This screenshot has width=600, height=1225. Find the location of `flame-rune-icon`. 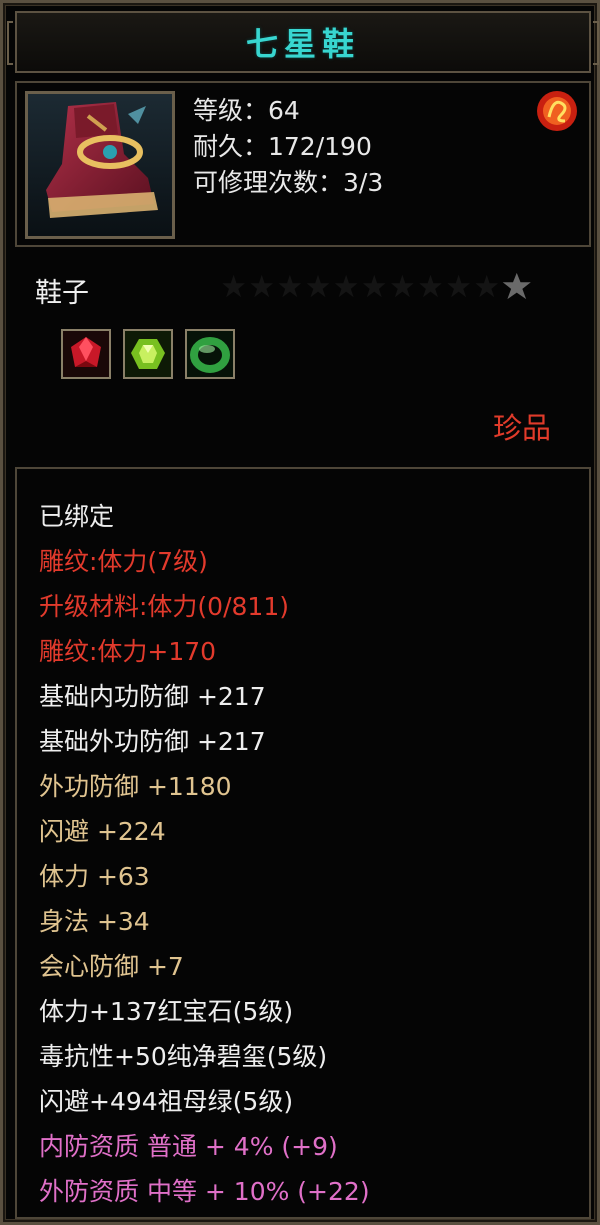

flame-rune-icon is located at coordinates (557, 111).